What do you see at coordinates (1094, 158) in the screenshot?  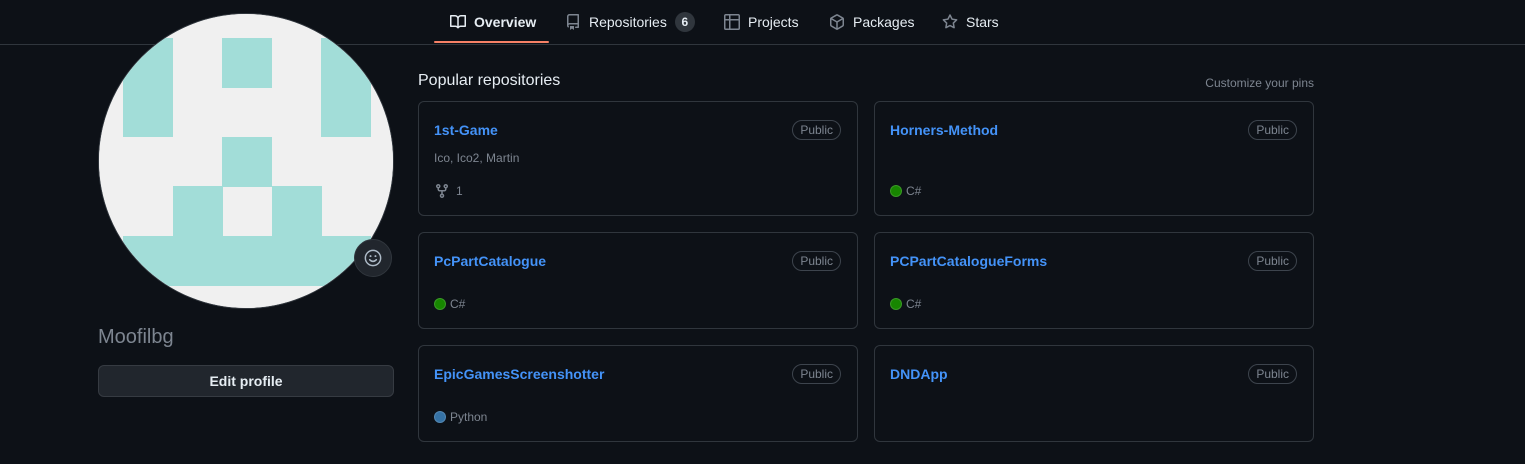 I see `pinned-repo-card: Horners-Method Public C#` at bounding box center [1094, 158].